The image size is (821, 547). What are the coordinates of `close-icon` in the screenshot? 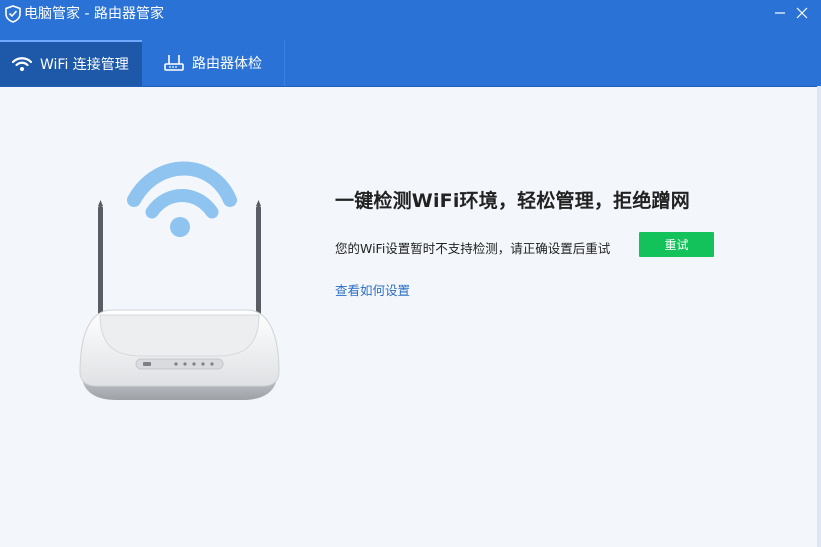 It's located at (802, 13).